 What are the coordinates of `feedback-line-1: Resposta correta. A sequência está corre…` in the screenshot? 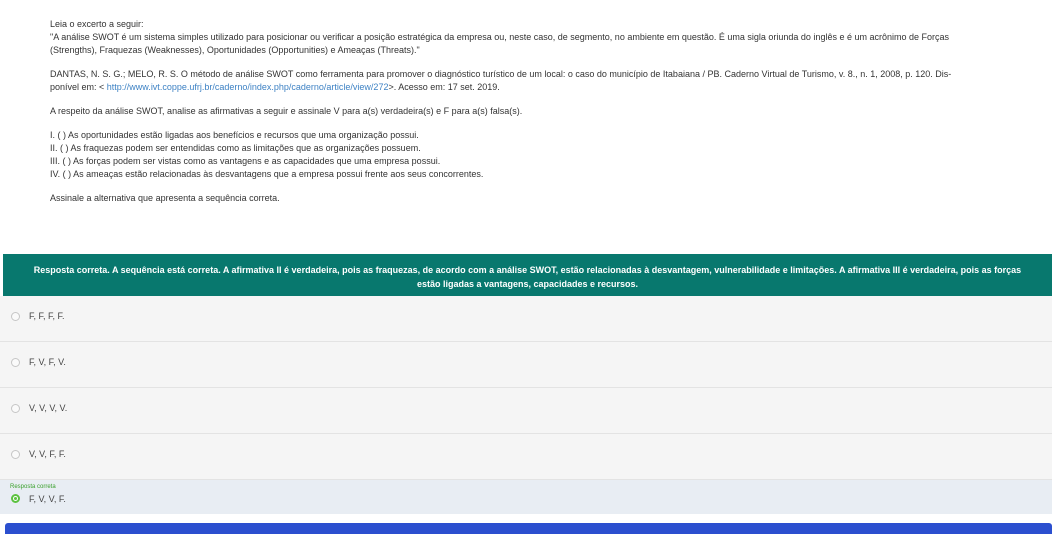 It's located at (527, 270).